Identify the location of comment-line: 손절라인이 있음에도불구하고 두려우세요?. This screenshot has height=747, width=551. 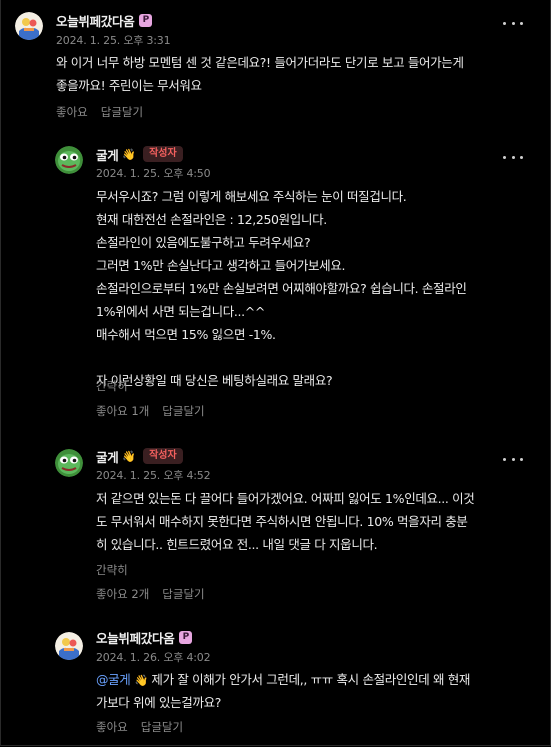
(203, 242).